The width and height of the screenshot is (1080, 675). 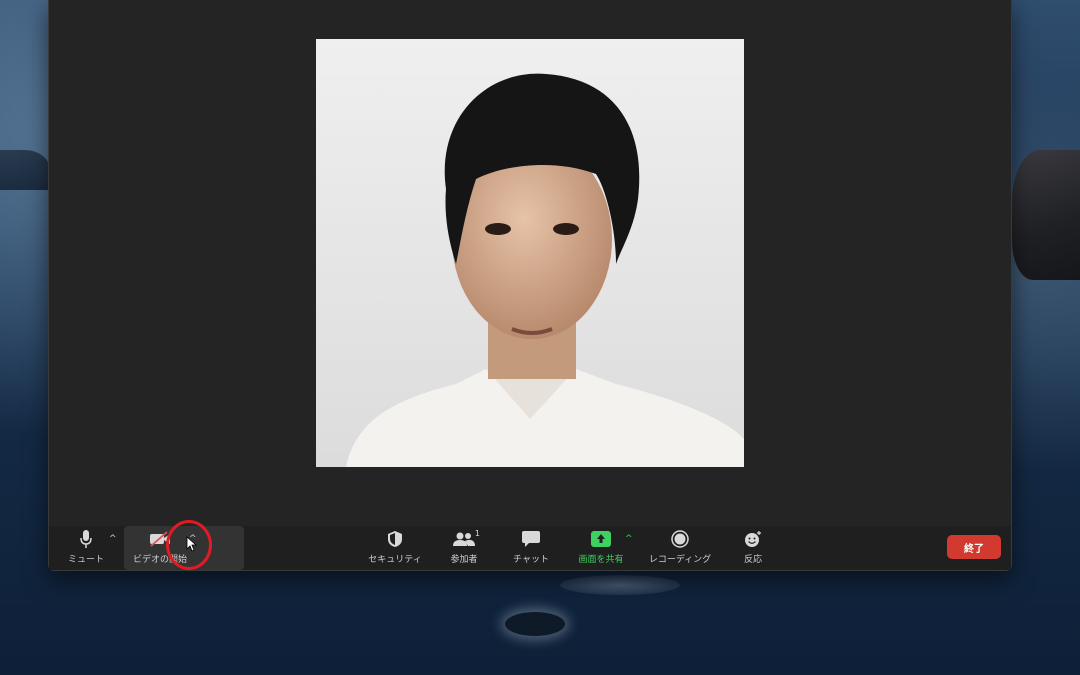 What do you see at coordinates (680, 560) in the screenshot?
I see `record-label: レコーディング` at bounding box center [680, 560].